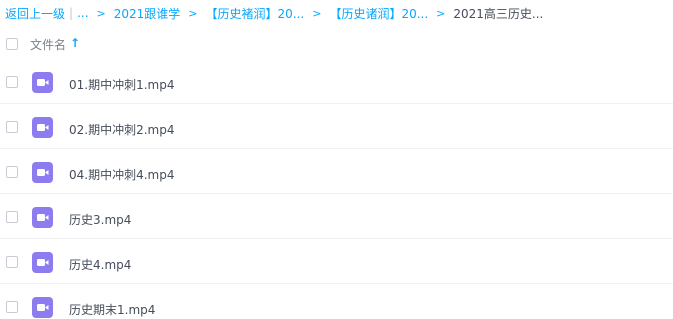  I want to click on file-name: 历史3.mp4, so click(100, 219).